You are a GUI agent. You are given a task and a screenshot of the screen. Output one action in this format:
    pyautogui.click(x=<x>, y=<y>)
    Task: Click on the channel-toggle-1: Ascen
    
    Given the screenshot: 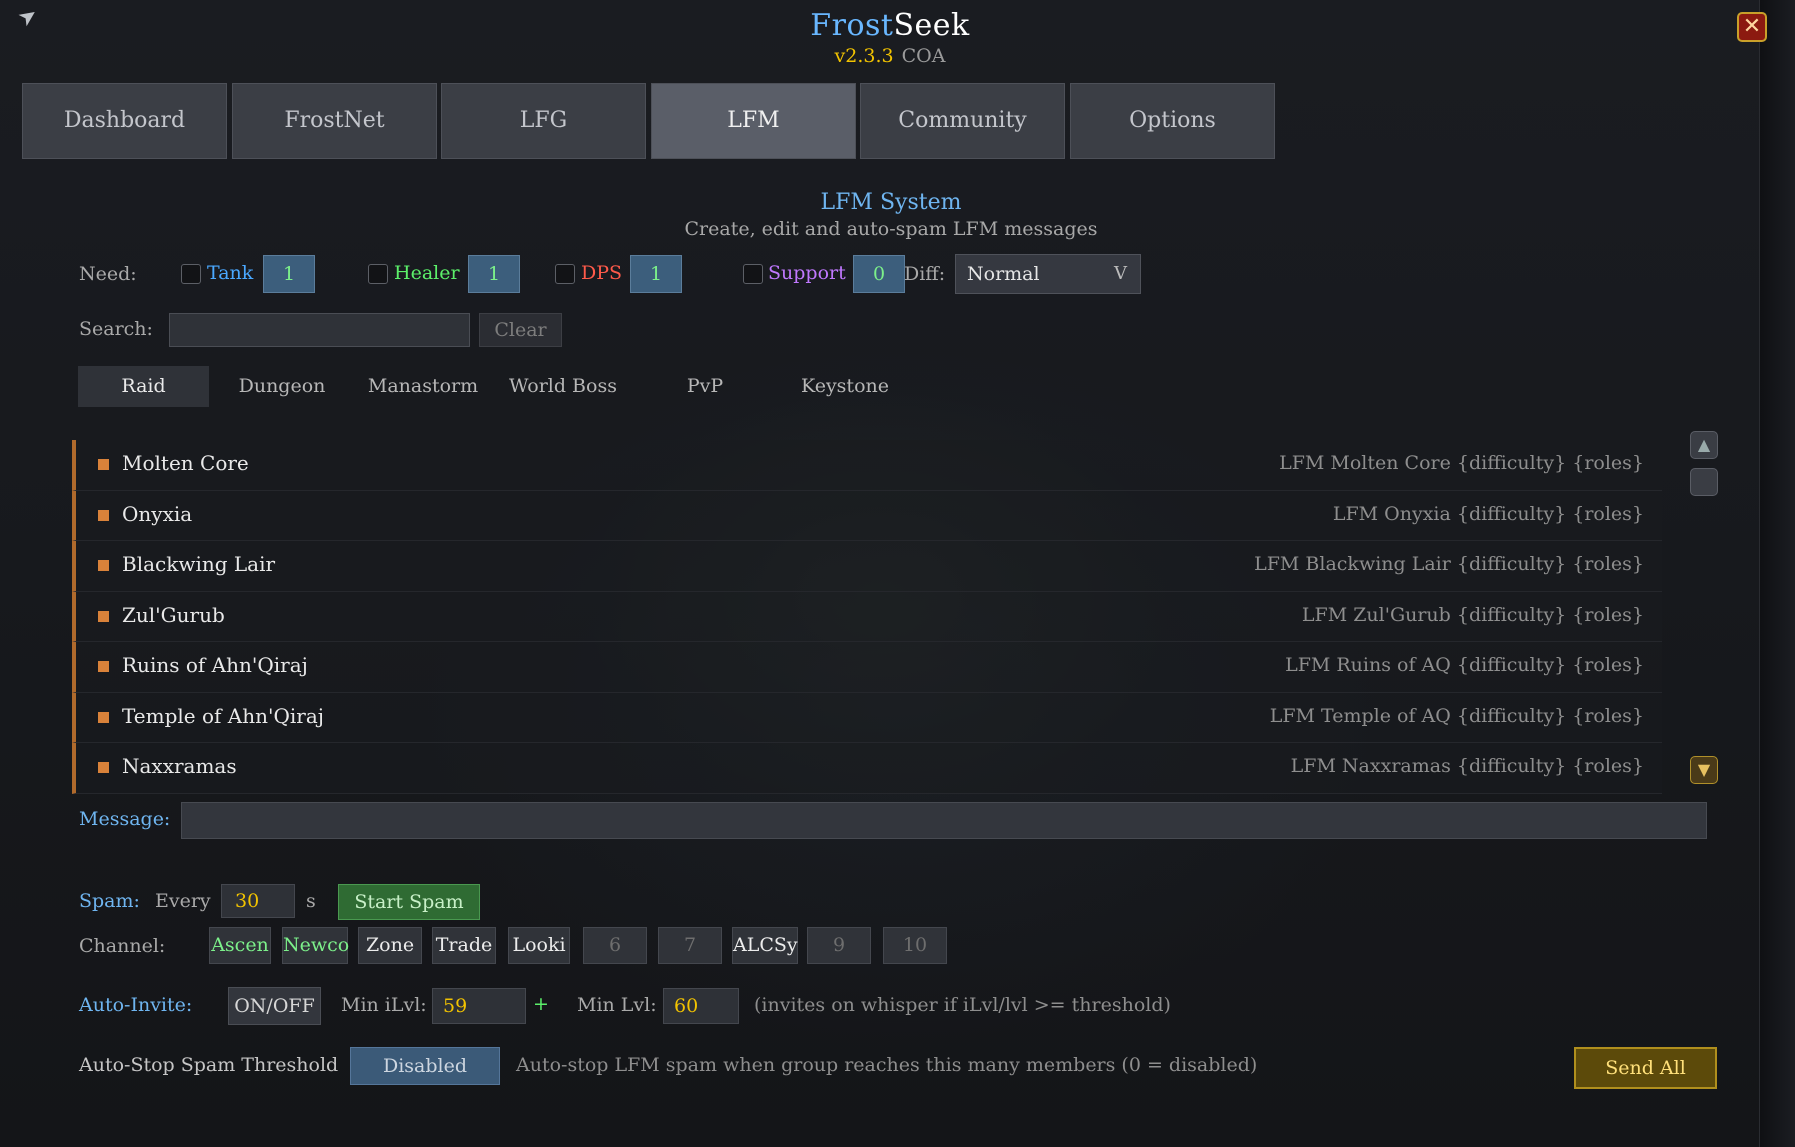 What is the action you would take?
    pyautogui.click(x=240, y=945)
    